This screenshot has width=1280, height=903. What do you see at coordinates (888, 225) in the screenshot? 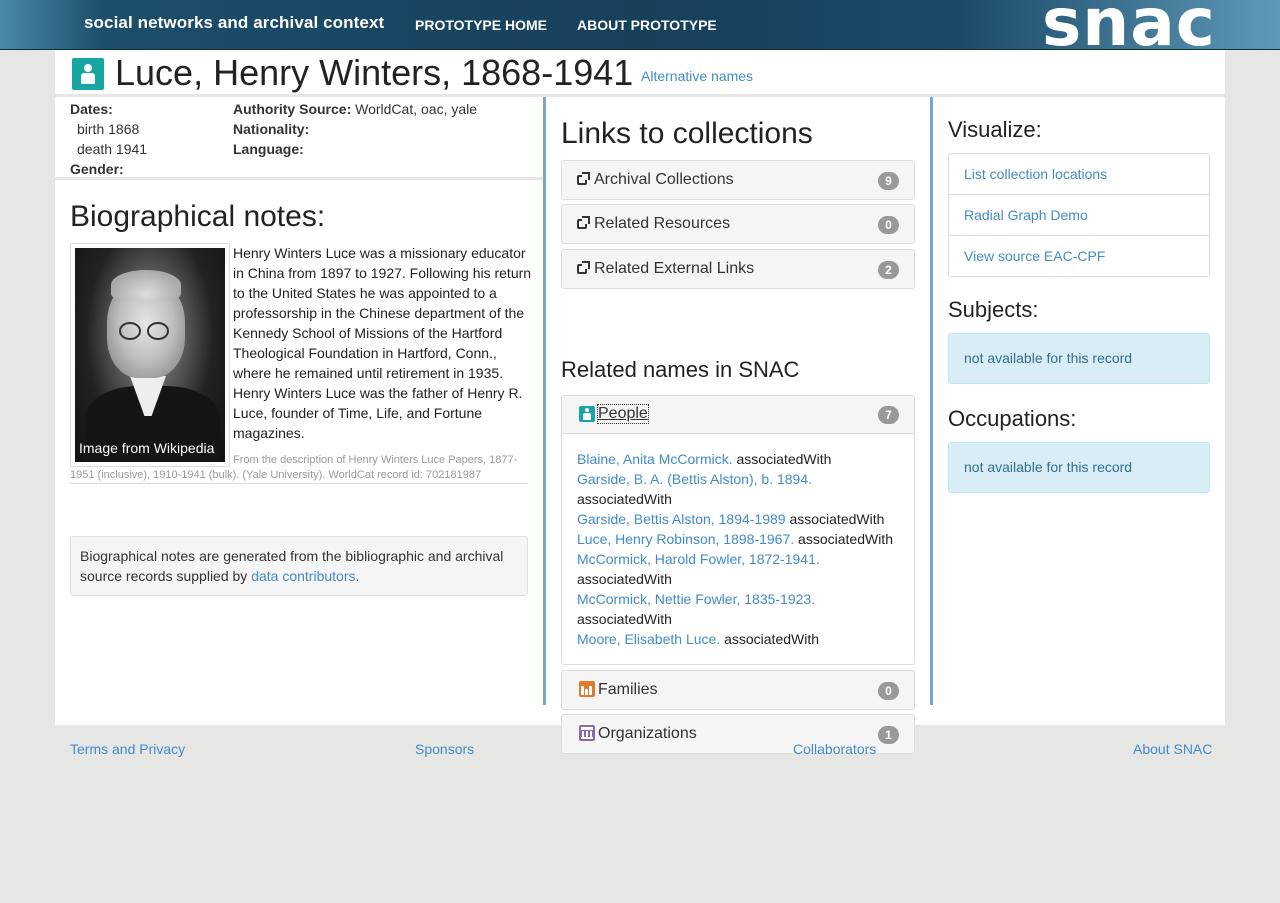
I see `related-resources-count: 0` at bounding box center [888, 225].